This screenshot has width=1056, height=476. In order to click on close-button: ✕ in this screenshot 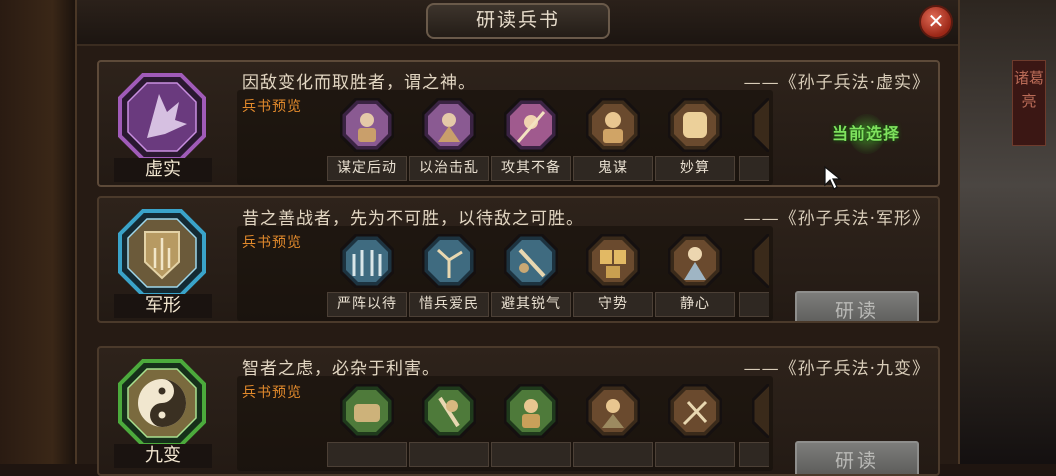, I will do `click(936, 22)`.